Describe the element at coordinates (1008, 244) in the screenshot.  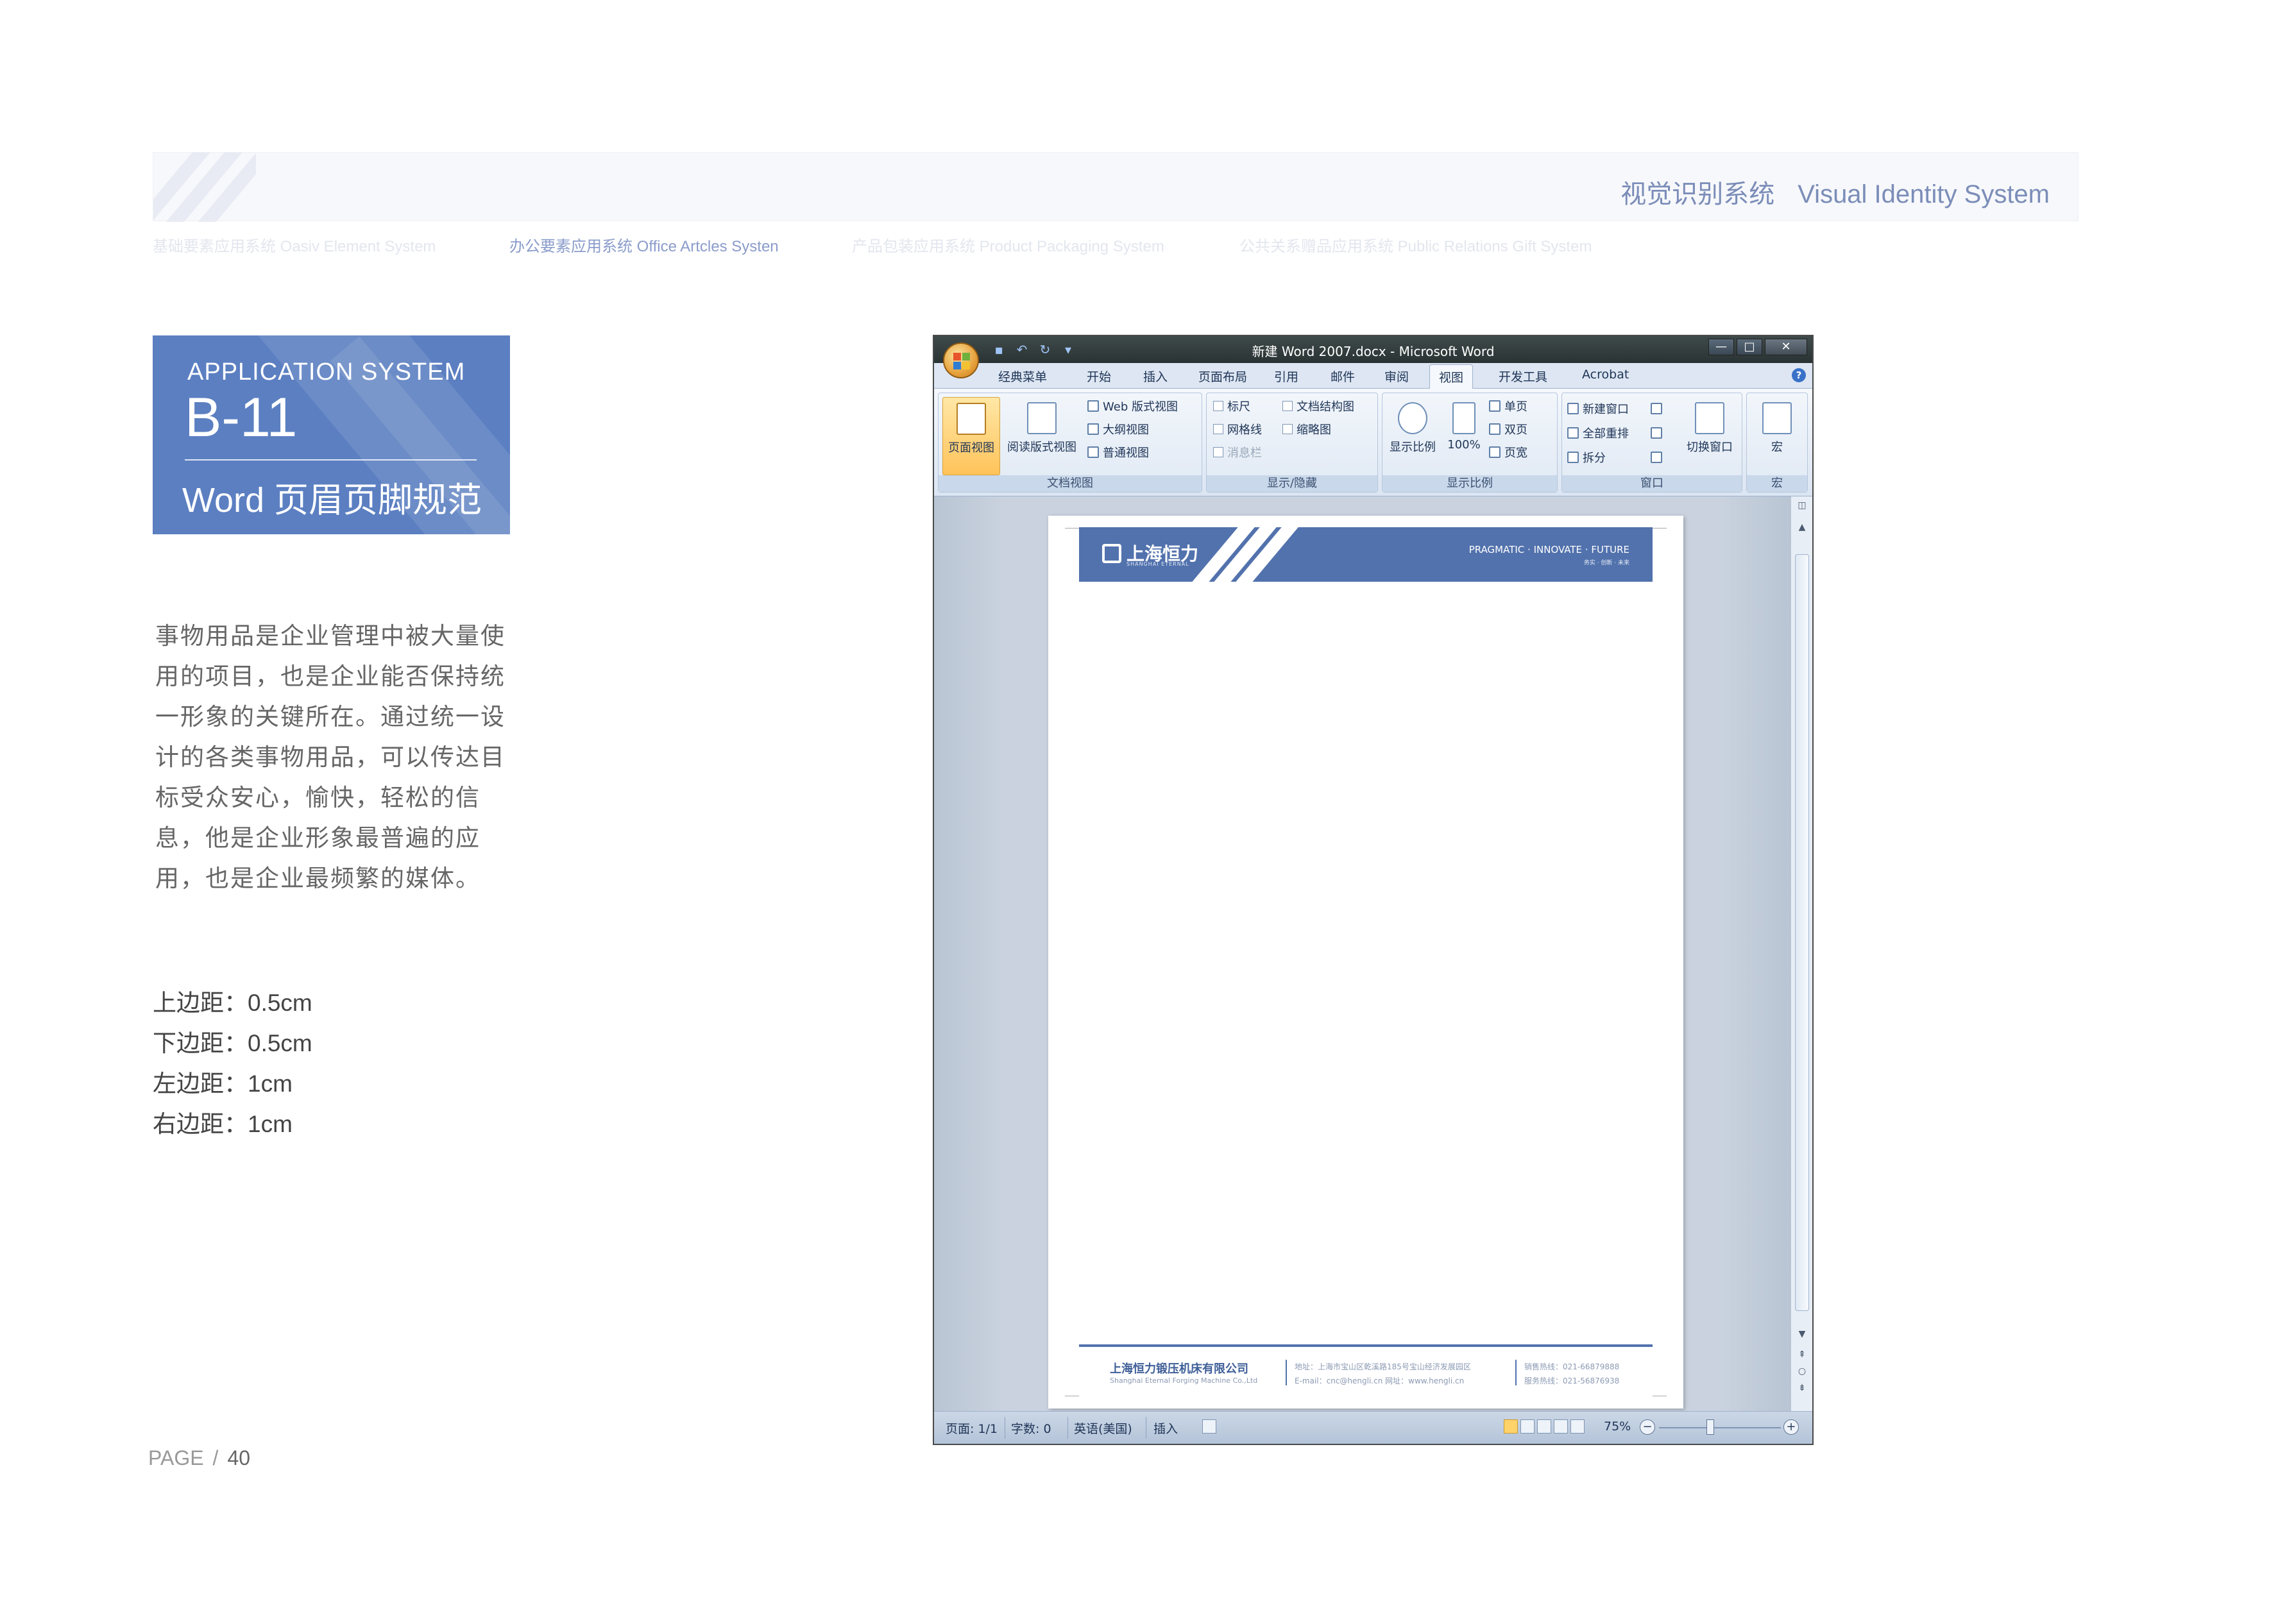
I see `nav-item-product-packaging: 产品包装应用系统 Product Packaging System` at that location.